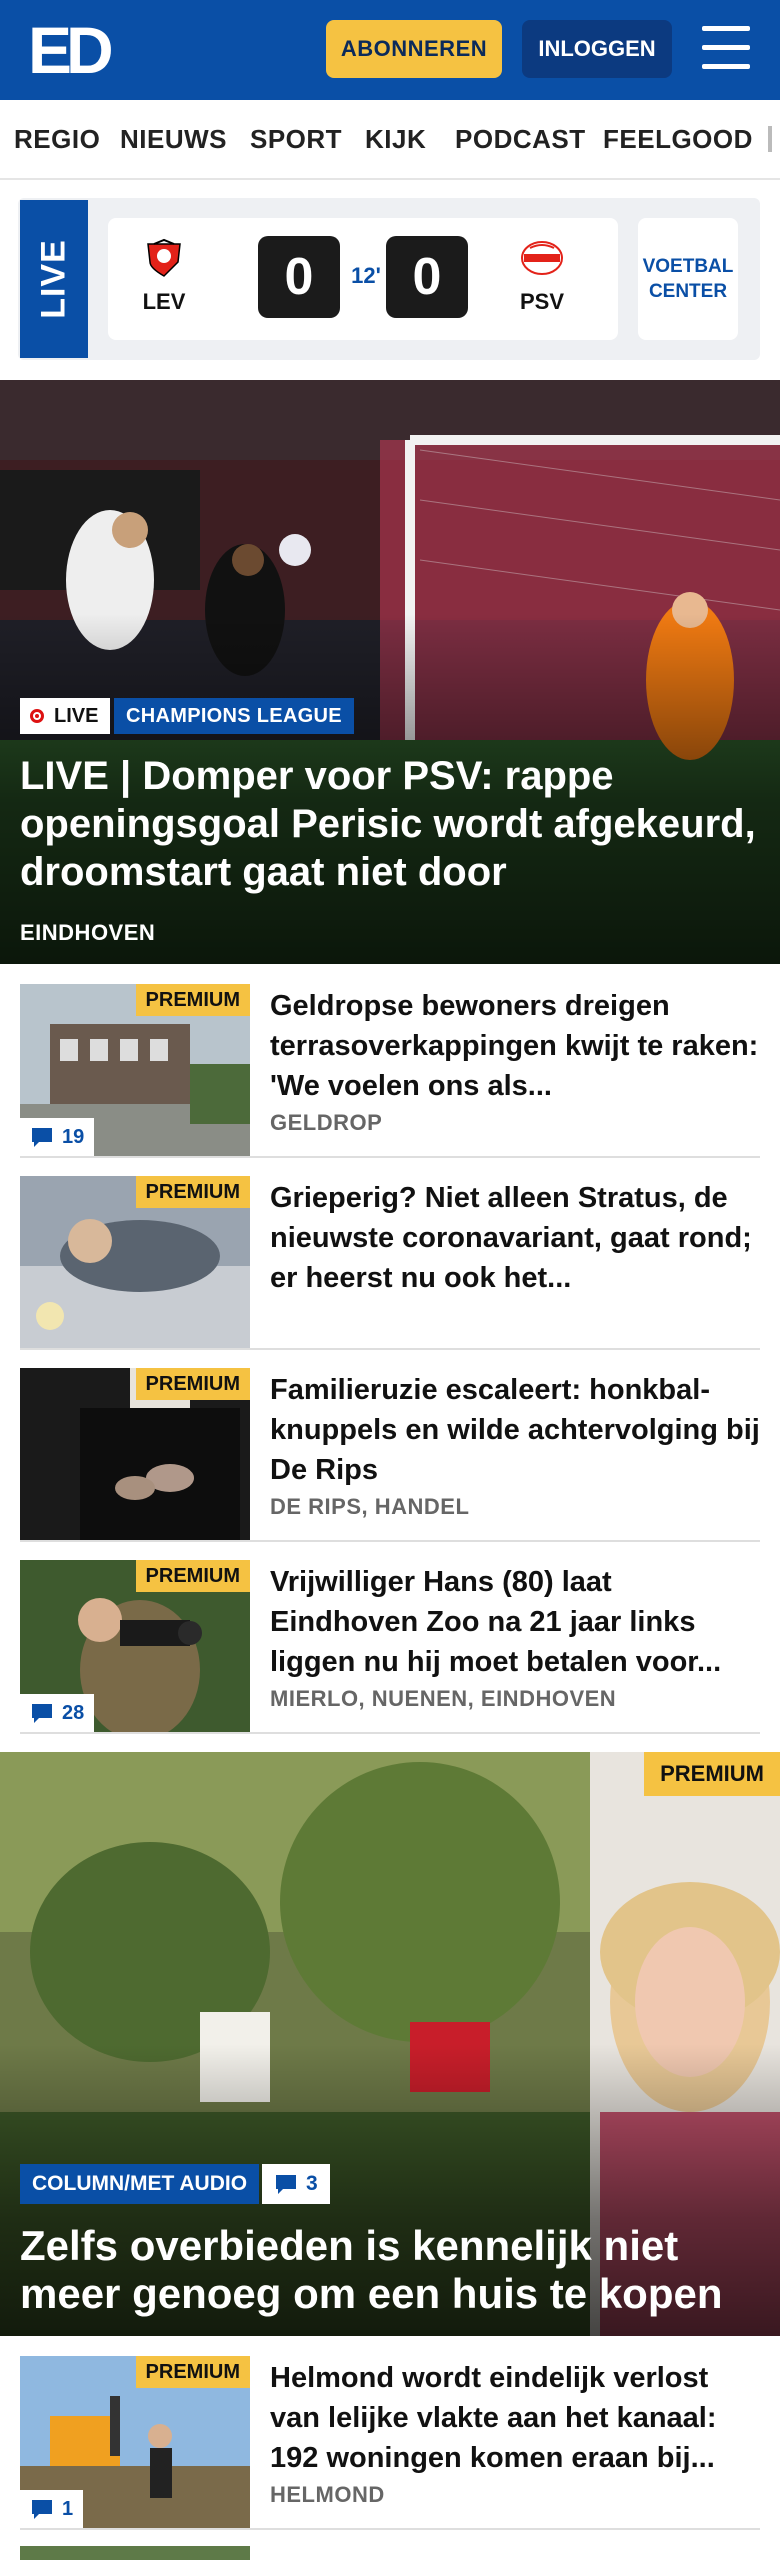  What do you see at coordinates (73, 1136) in the screenshot?
I see `comment-count-value: 19` at bounding box center [73, 1136].